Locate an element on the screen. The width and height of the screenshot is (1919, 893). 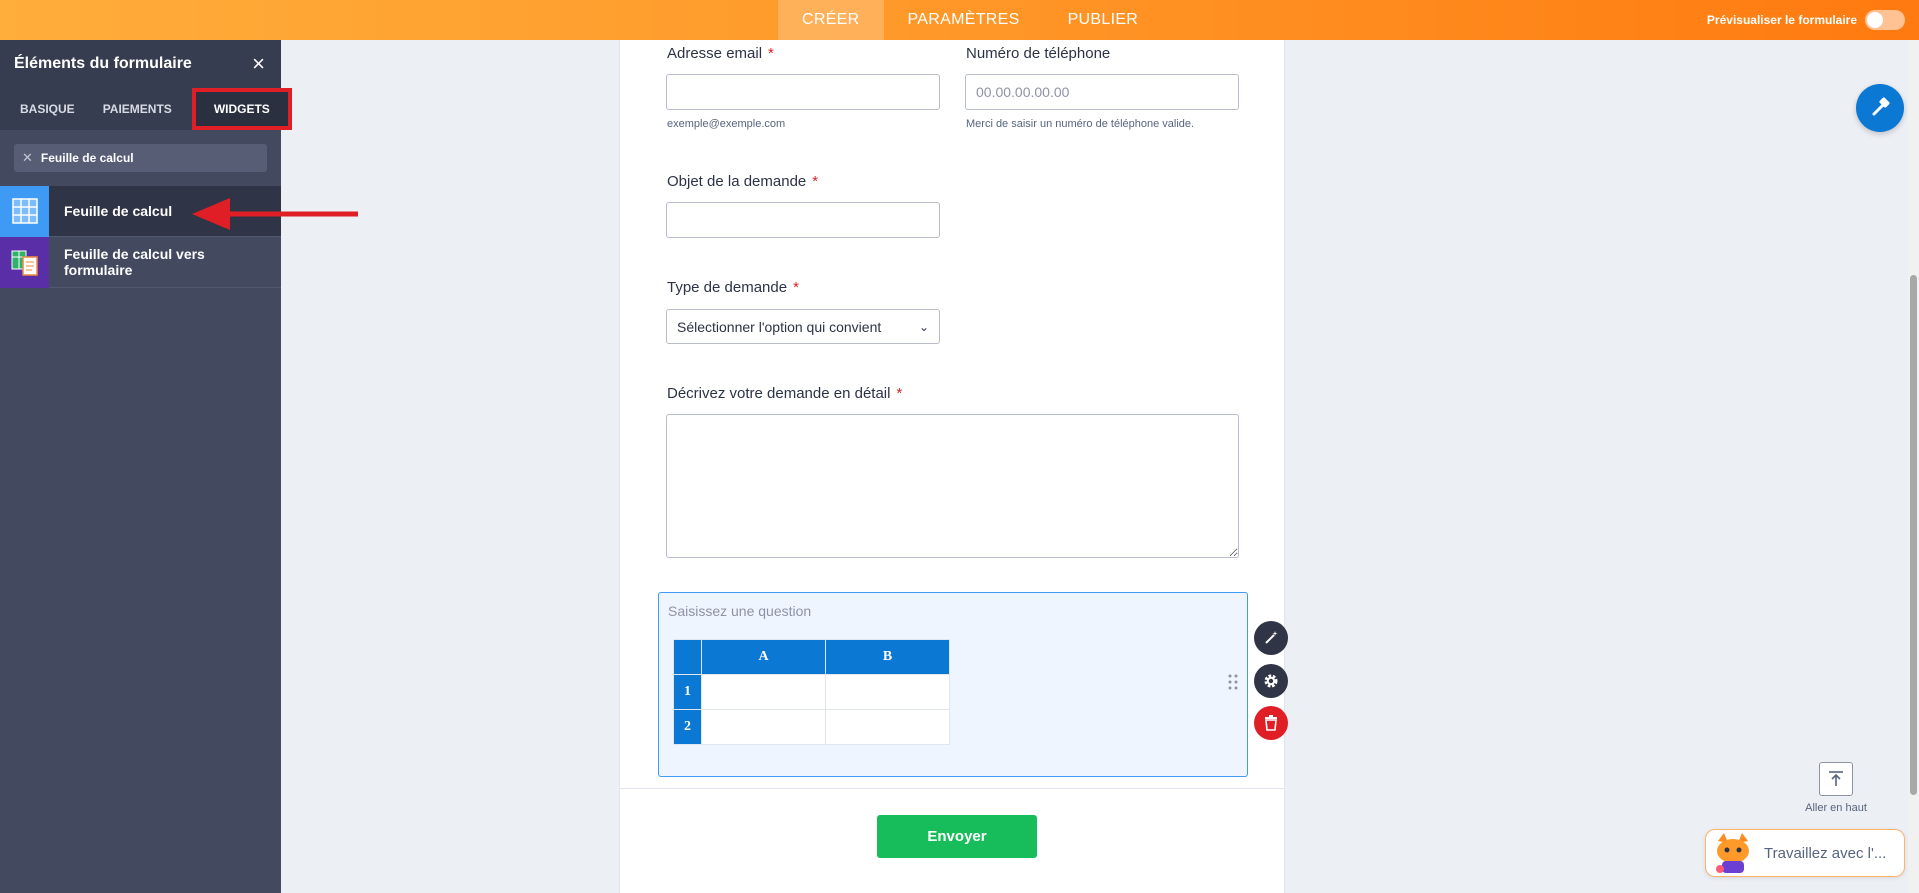
email-hint: exemple@exemple.com is located at coordinates (726, 124).